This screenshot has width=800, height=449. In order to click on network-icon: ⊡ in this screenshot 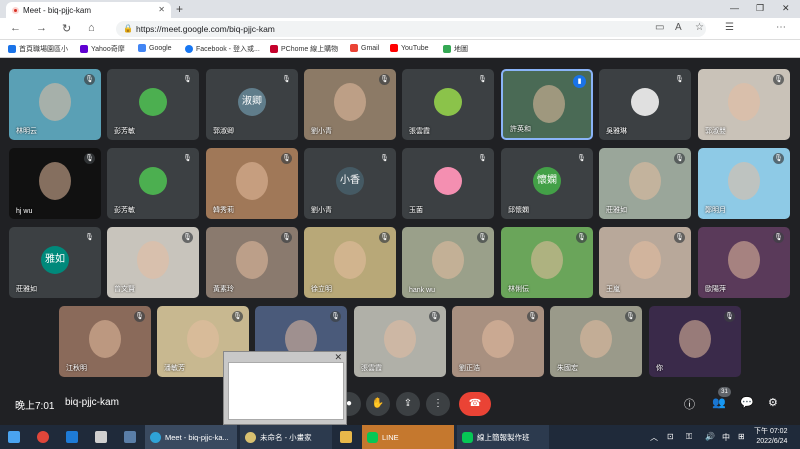, I will do `click(670, 436)`.